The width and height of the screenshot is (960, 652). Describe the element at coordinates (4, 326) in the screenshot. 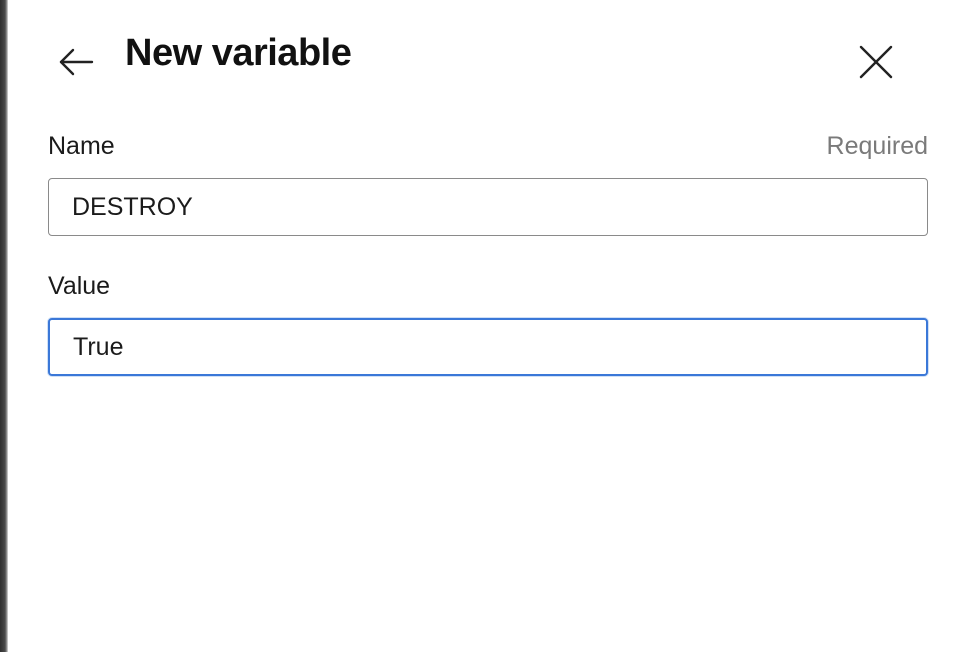

I see `left-window-edge` at that location.